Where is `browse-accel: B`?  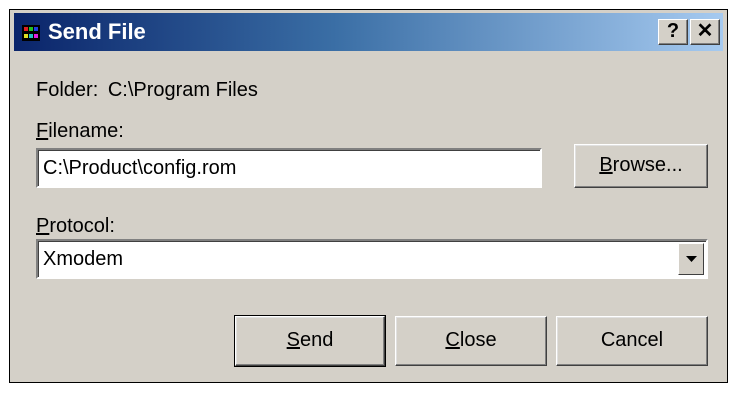 browse-accel: B is located at coordinates (606, 165).